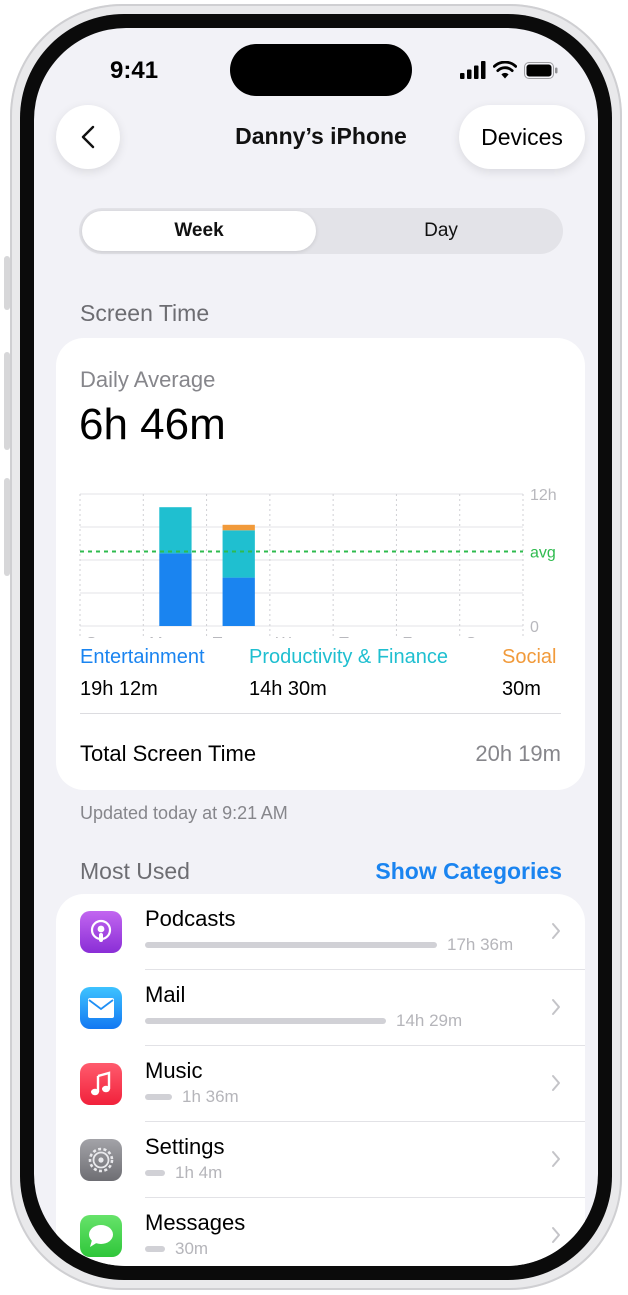 Image resolution: width=628 pixels, height=1295 pixels. I want to click on usage-time: 30m, so click(192, 1248).